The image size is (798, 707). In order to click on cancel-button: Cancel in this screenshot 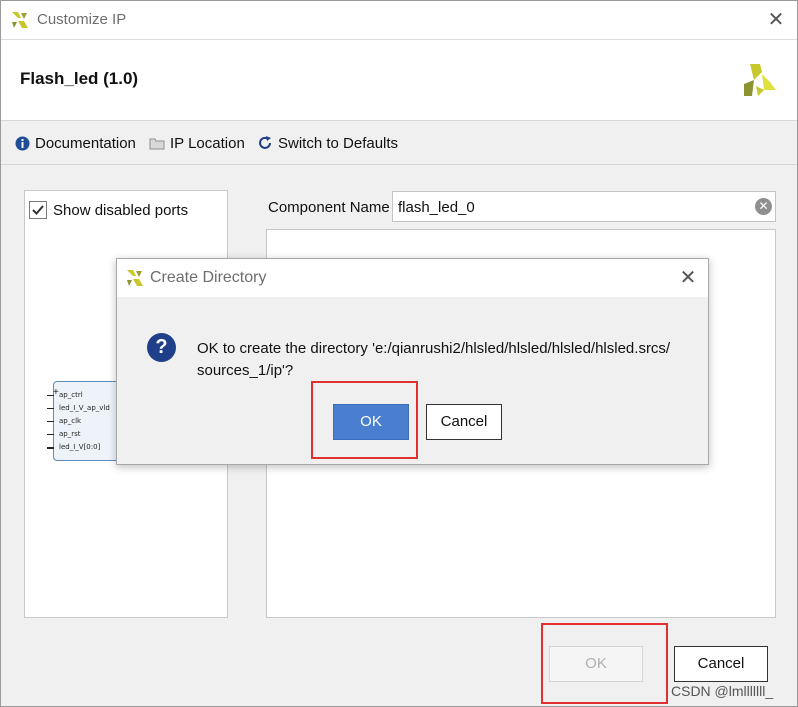, I will do `click(721, 664)`.